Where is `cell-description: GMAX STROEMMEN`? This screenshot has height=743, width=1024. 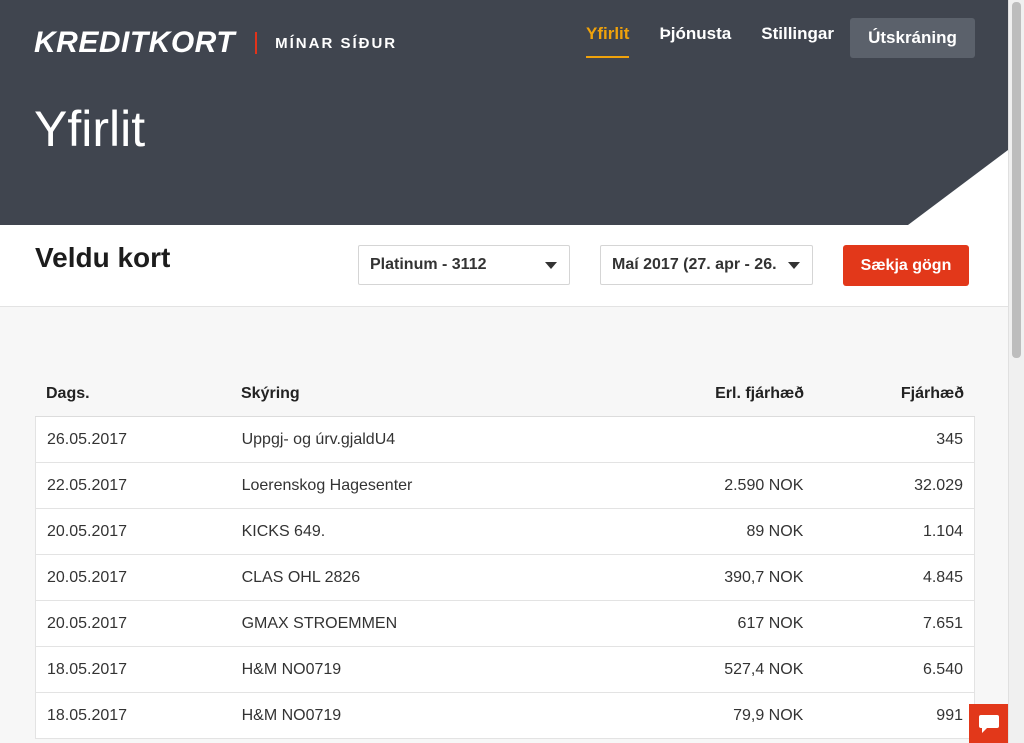 cell-description: GMAX STROEMMEN is located at coordinates (319, 623).